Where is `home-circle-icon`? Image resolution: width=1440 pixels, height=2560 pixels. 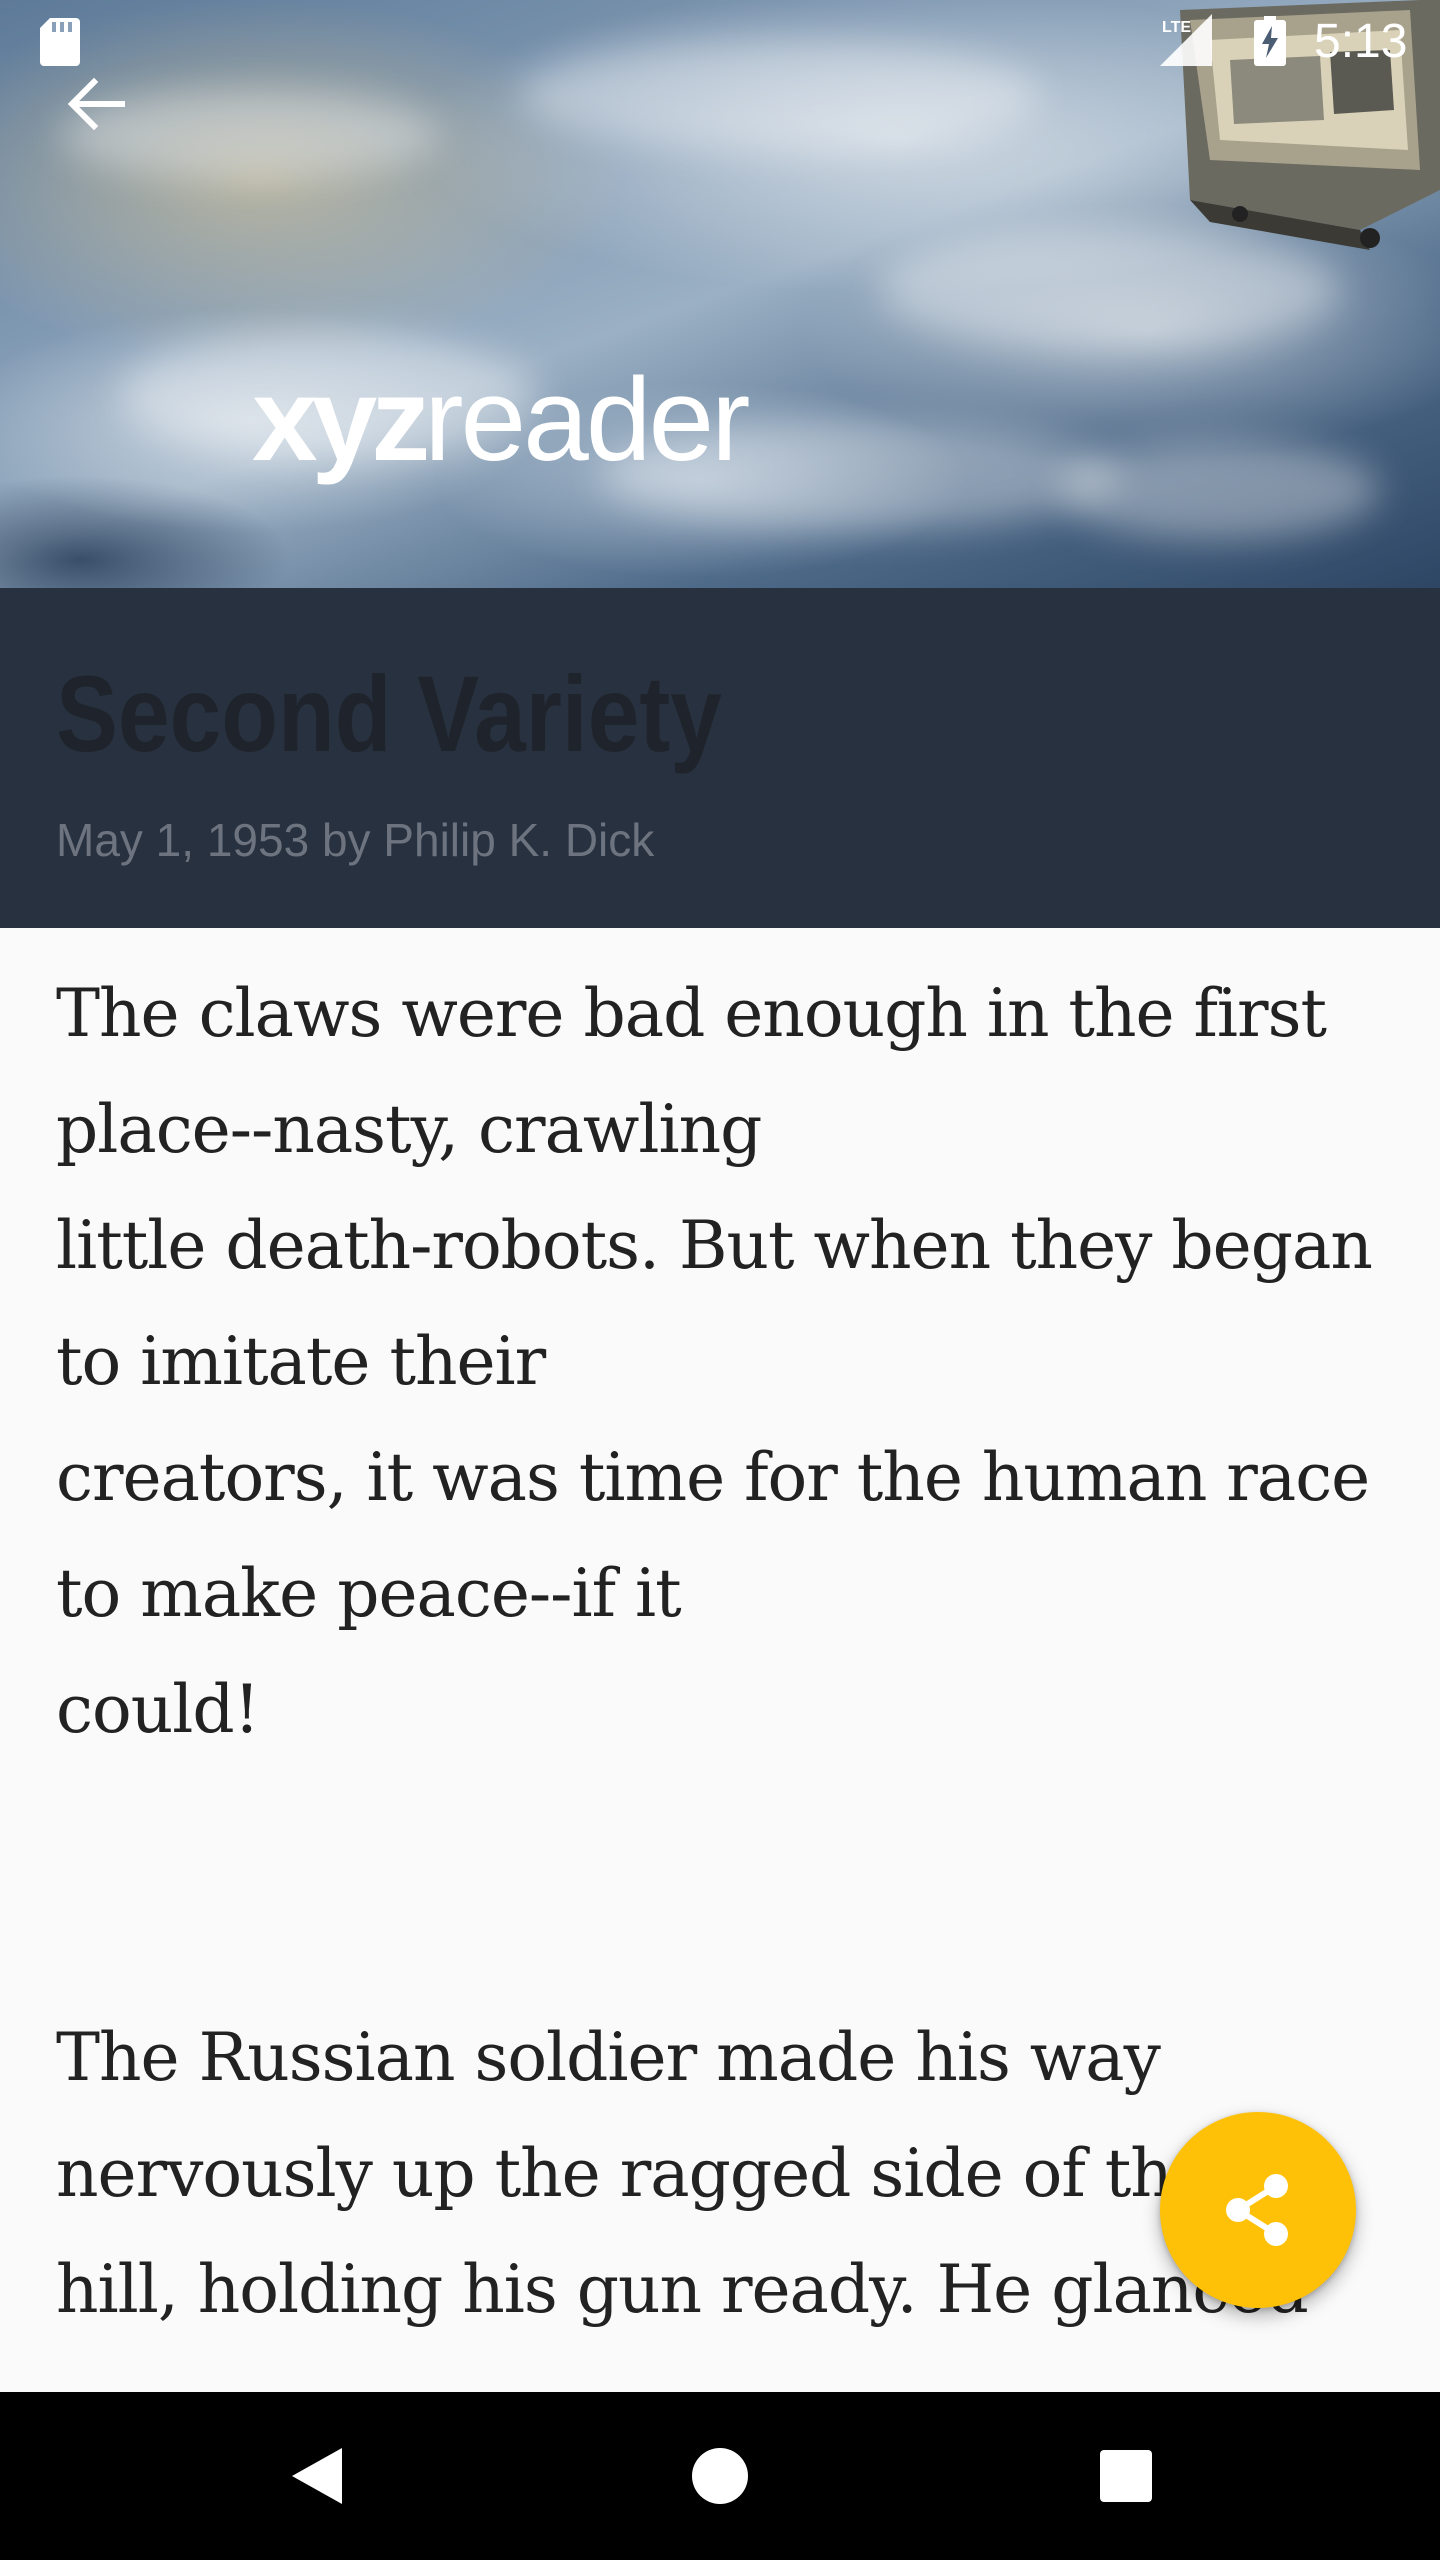
home-circle-icon is located at coordinates (720, 2476).